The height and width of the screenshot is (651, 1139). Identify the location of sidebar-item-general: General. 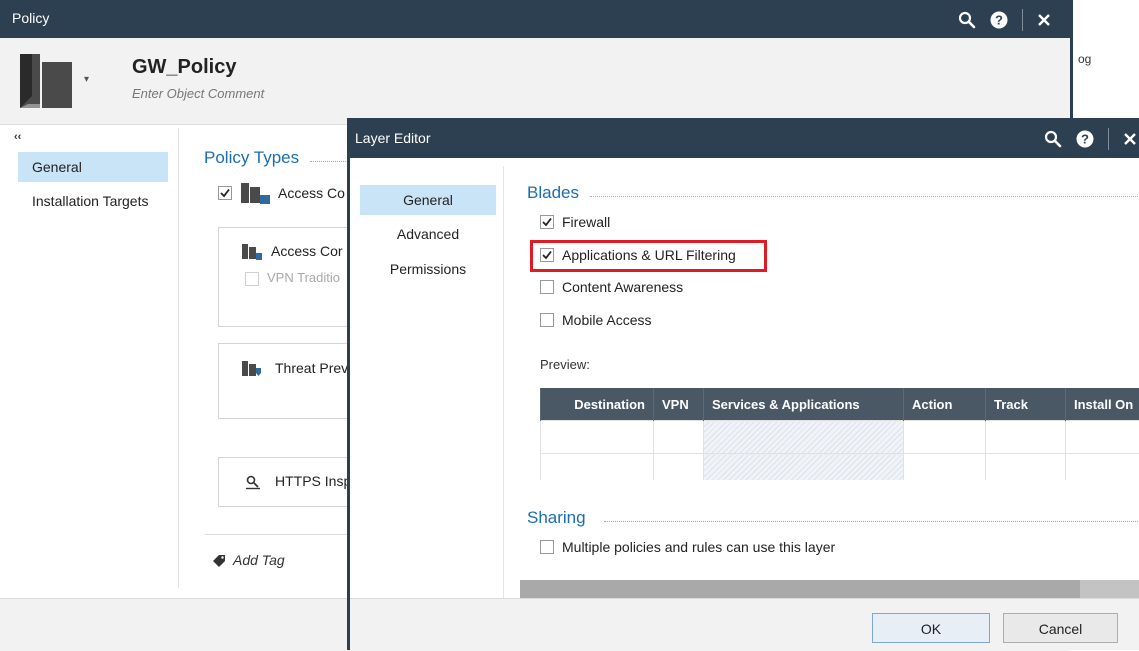
(93, 167).